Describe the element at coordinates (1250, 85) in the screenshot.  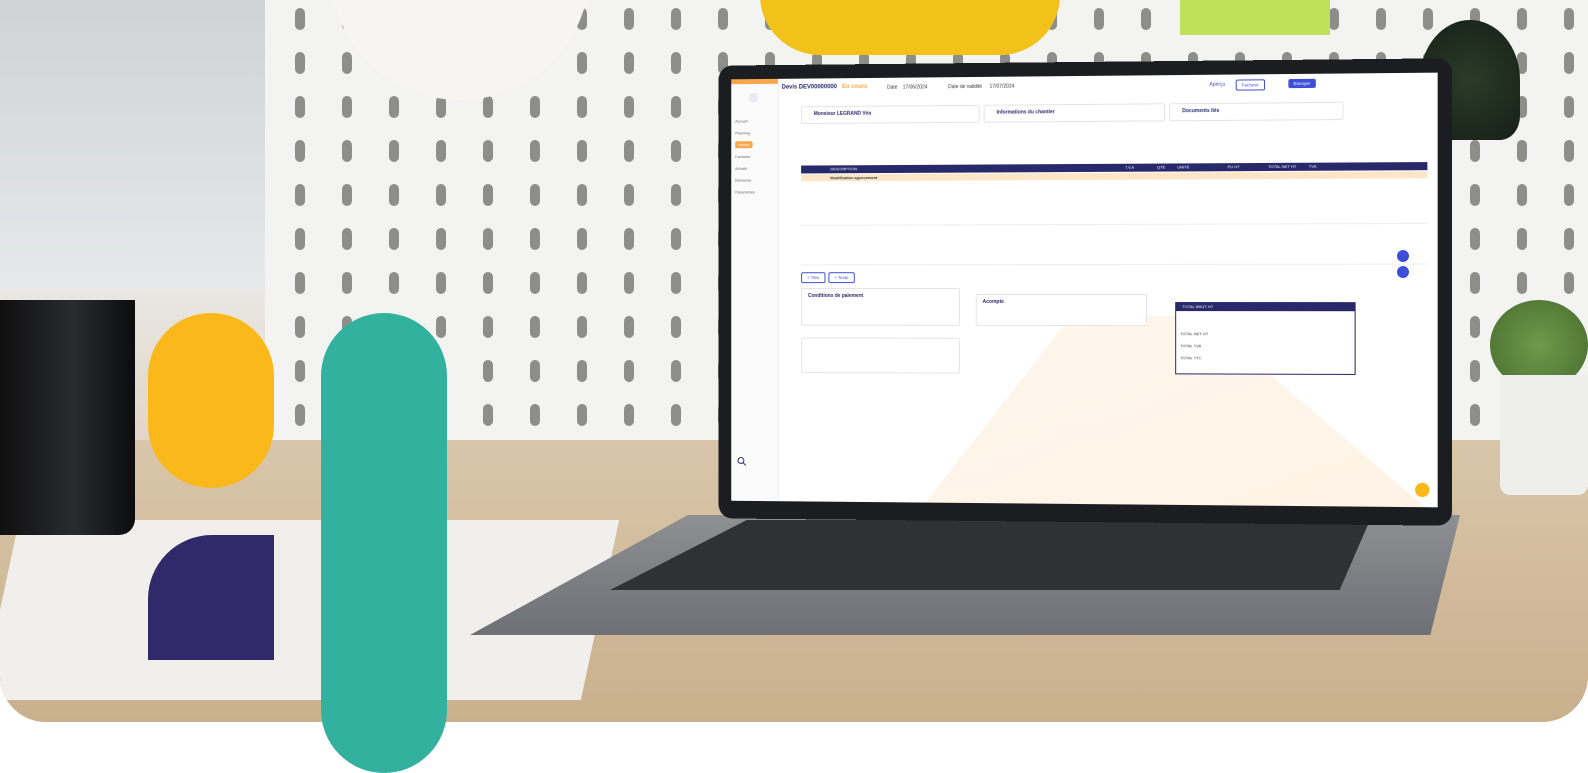
I see `facturer-button: Facturer` at that location.